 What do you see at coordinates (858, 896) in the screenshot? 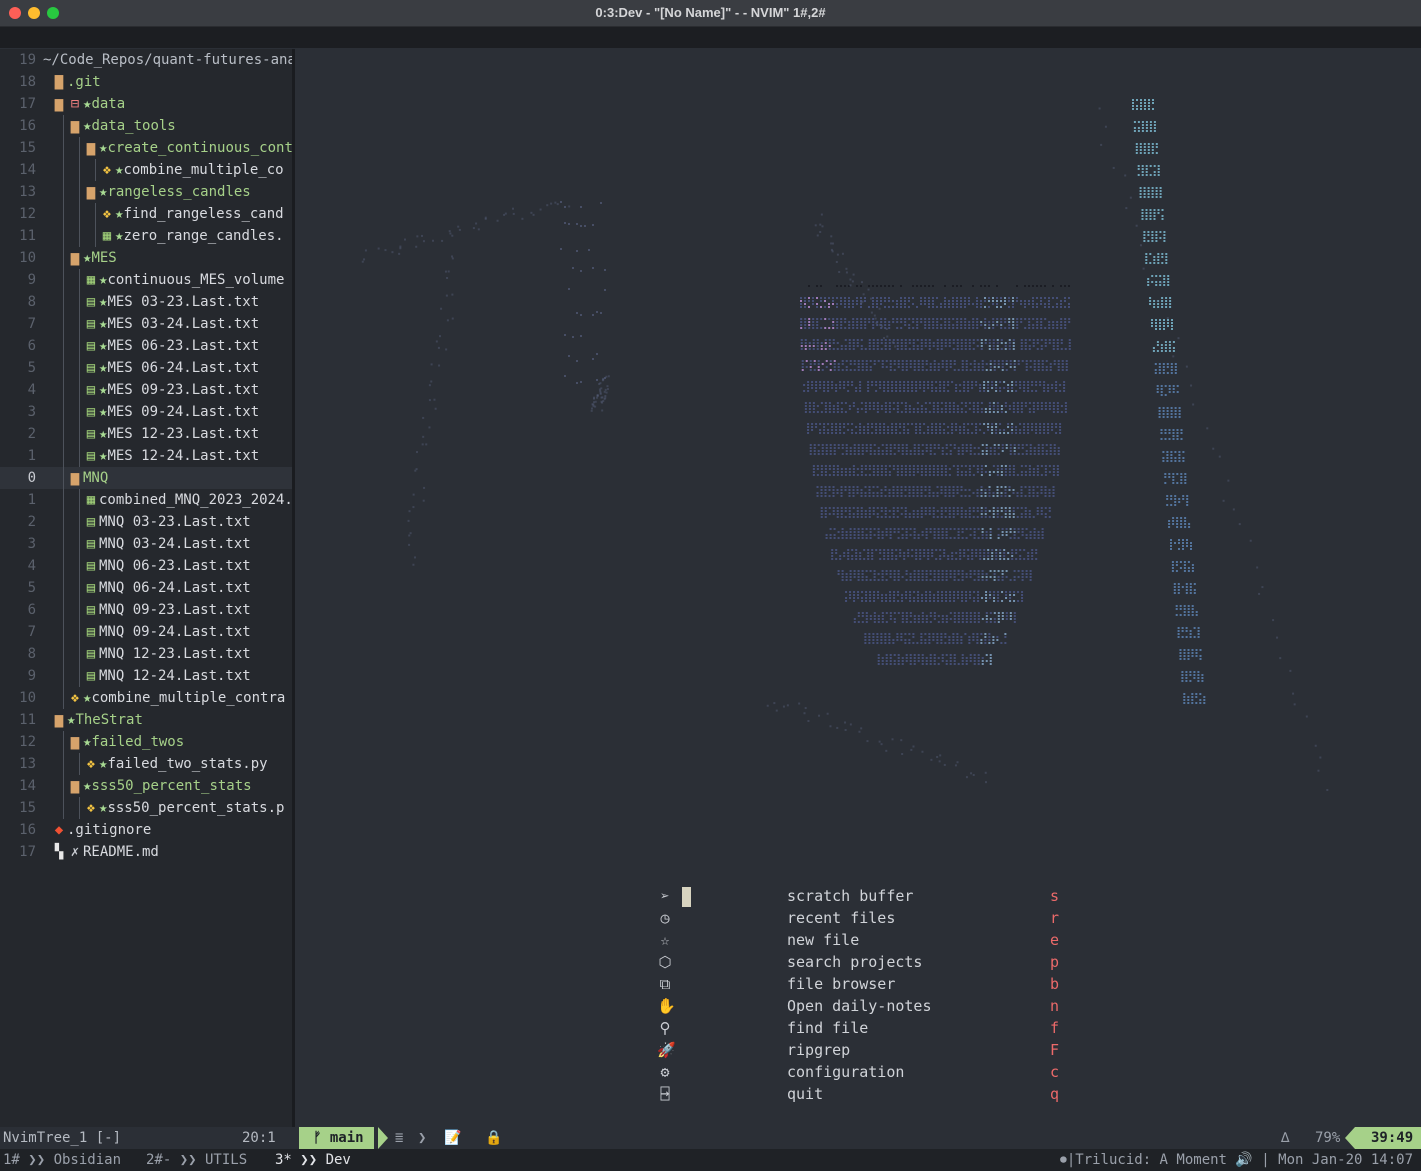
I see `dashboard-item: ➢ scratch buffer s` at bounding box center [858, 896].